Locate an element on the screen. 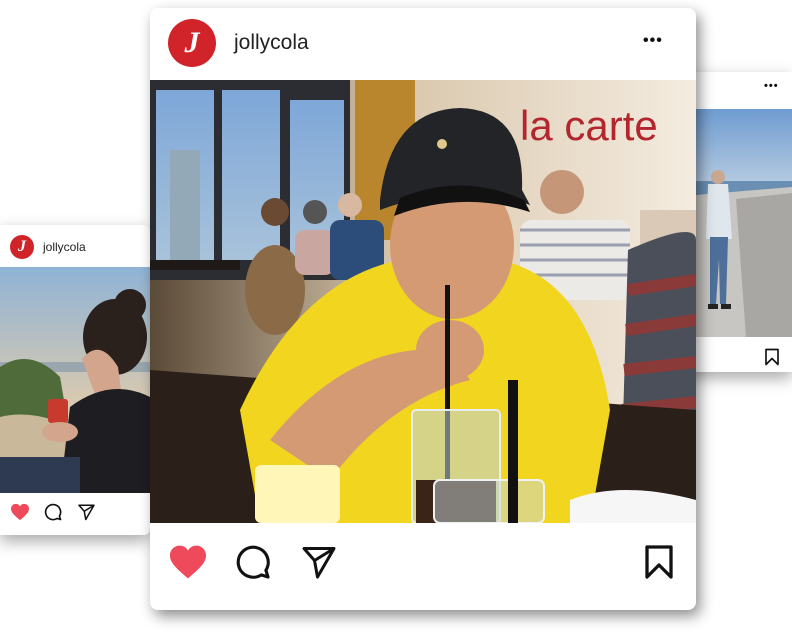 Image resolution: width=792 pixels, height=633 pixels. main-post-username: jollycola is located at coordinates (271, 43).